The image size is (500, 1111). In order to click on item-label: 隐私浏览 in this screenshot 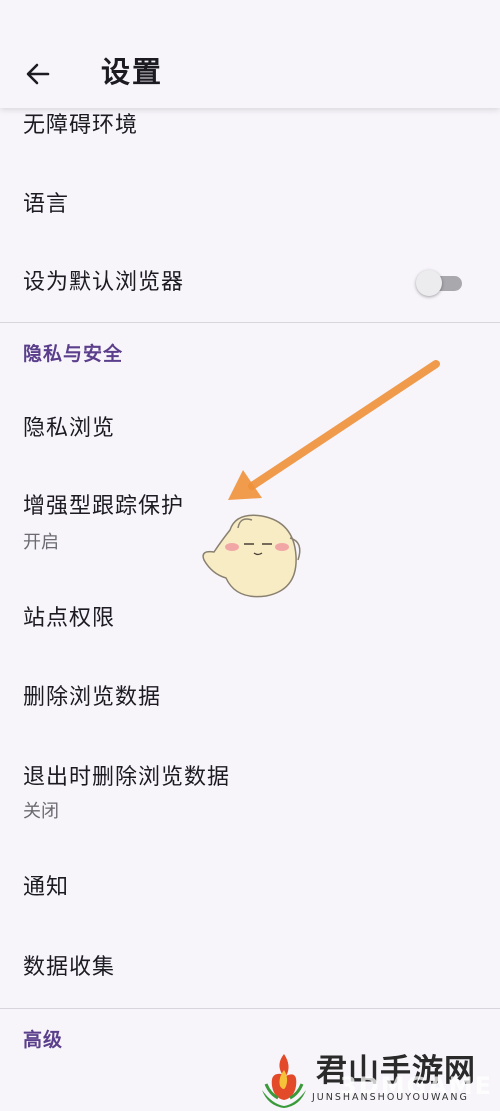, I will do `click(69, 428)`.